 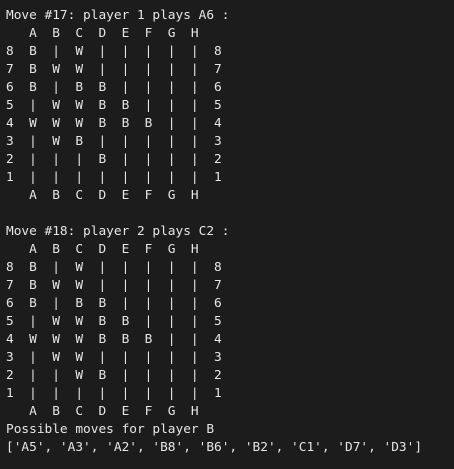 What do you see at coordinates (118, 15) in the screenshot?
I see `move-header-17: Move #17: player 1 plays A6 :` at bounding box center [118, 15].